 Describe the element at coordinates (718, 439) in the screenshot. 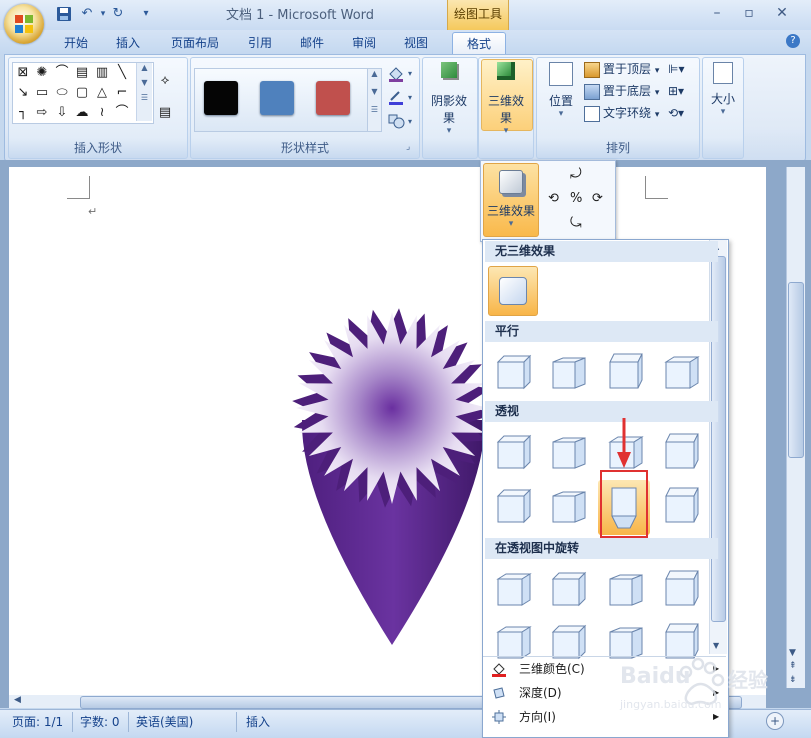

I see `gallery-scroll-thumb` at that location.